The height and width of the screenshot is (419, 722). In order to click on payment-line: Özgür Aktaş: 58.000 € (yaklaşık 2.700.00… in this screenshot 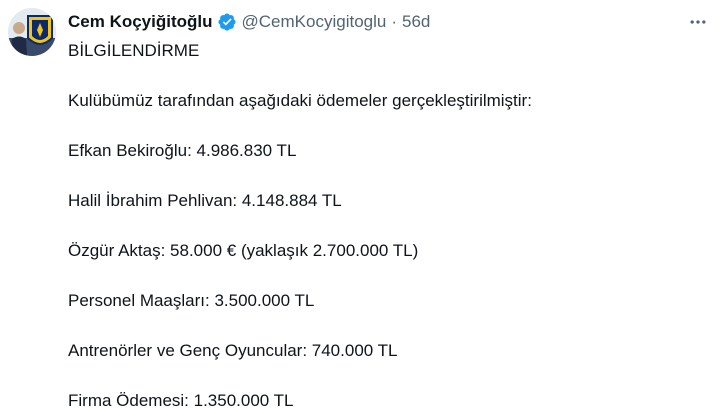, I will do `click(243, 250)`.